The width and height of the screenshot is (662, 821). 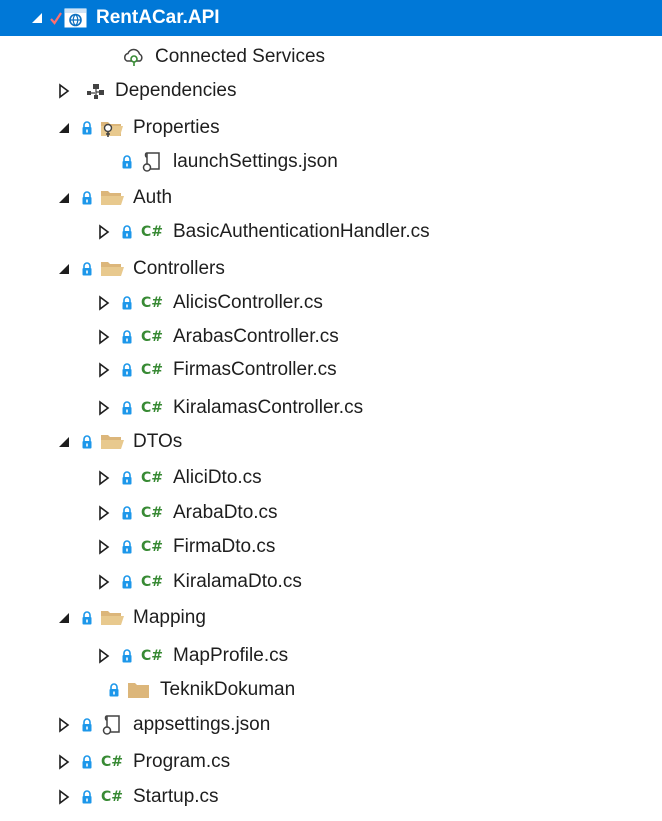 I want to click on tree-item: Dependencies, so click(x=331, y=91).